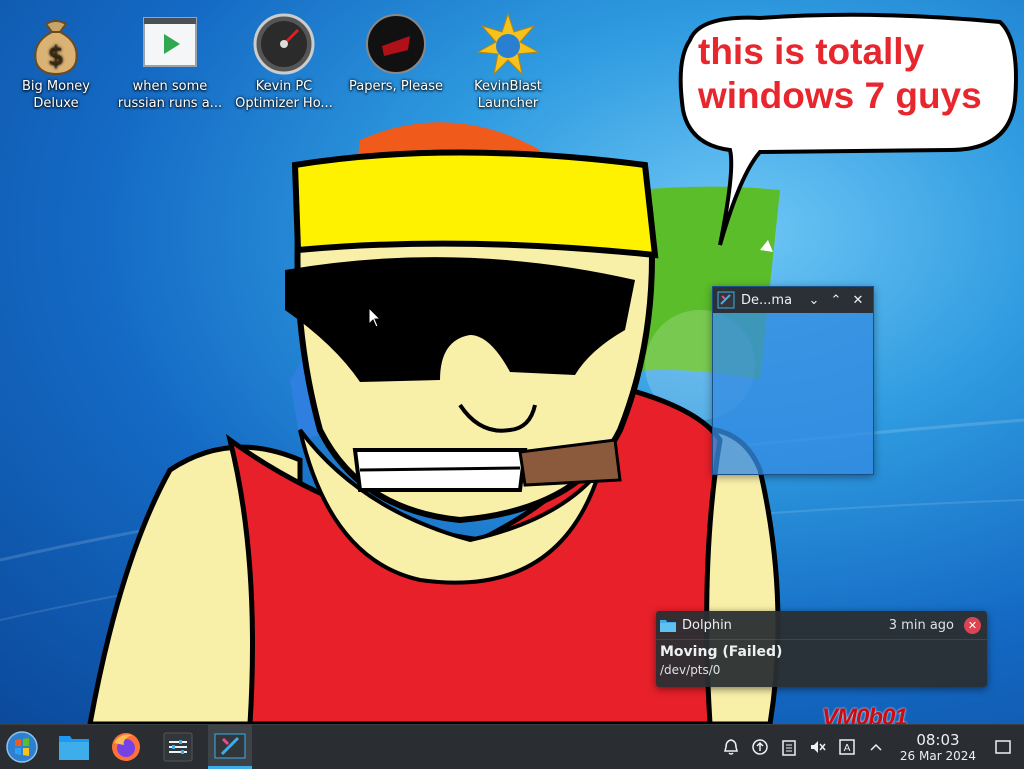 The height and width of the screenshot is (769, 1024). Describe the element at coordinates (508, 44) in the screenshot. I see `kevinblast-icon` at that location.